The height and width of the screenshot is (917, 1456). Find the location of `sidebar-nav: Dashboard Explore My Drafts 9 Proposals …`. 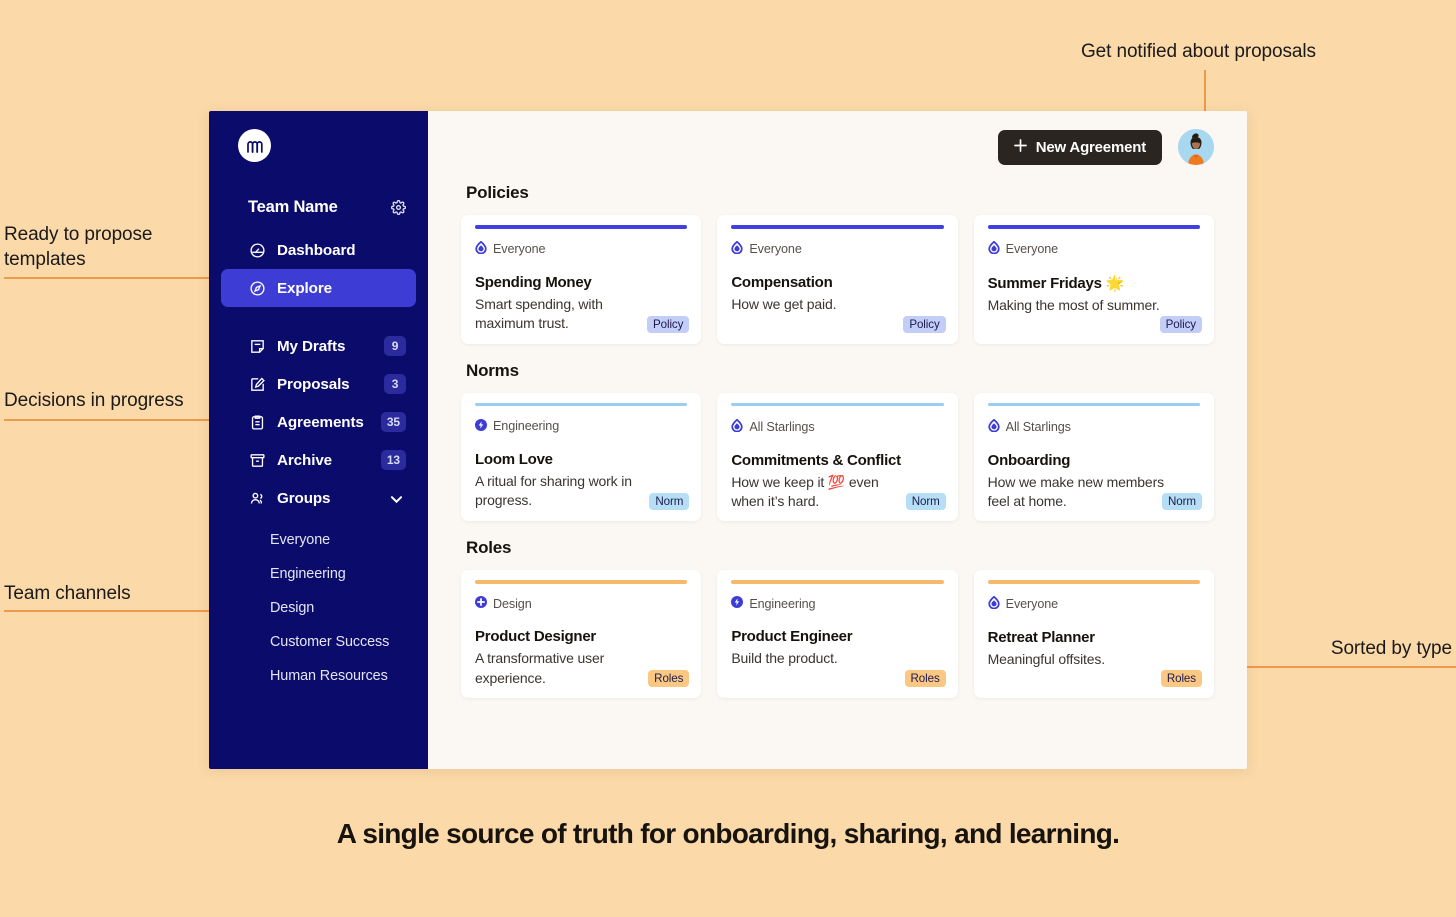

sidebar-nav: Dashboard Explore My Drafts 9 Proposals … is located at coordinates (318, 462).